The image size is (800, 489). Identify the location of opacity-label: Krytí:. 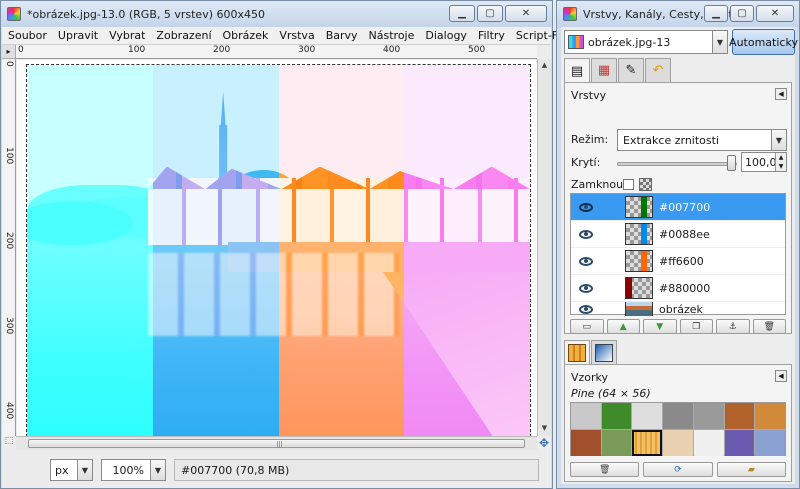
(586, 162).